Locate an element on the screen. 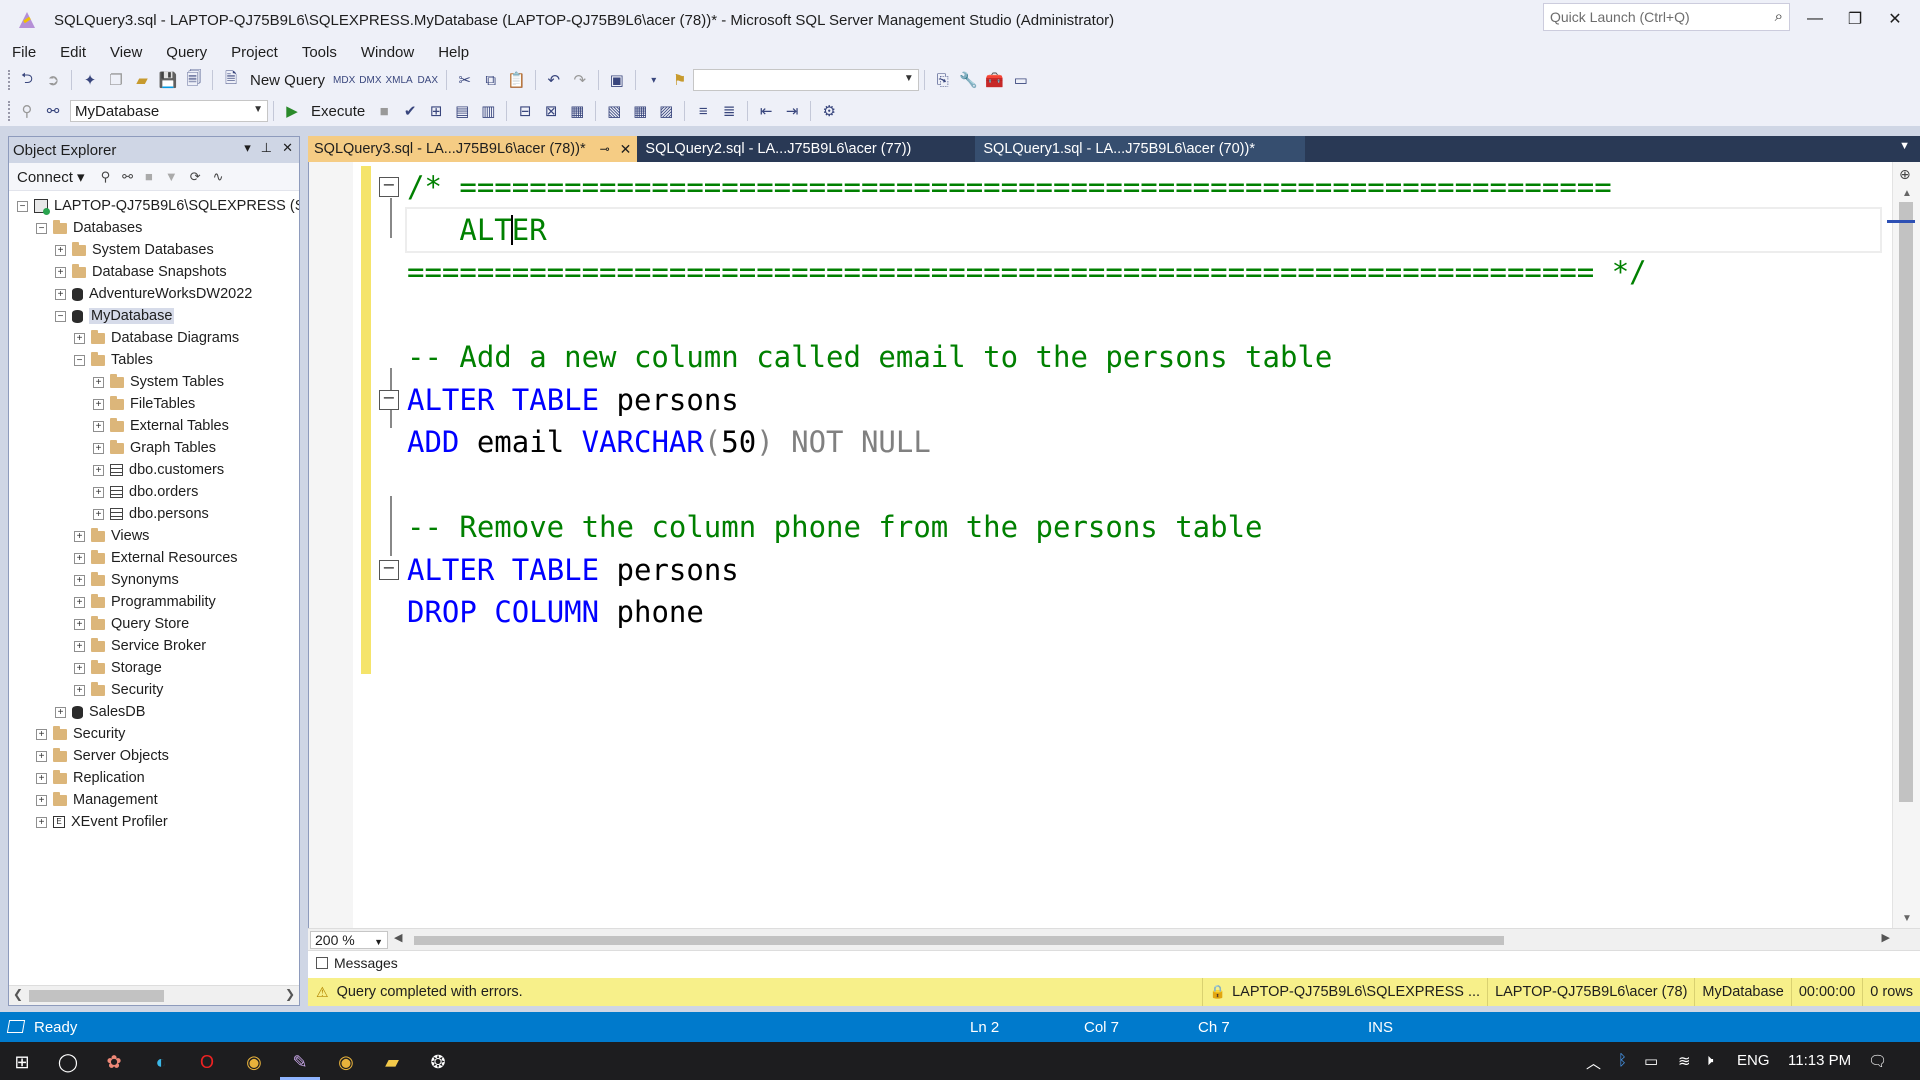  increase-indent-icon: ⇥ is located at coordinates (792, 111).